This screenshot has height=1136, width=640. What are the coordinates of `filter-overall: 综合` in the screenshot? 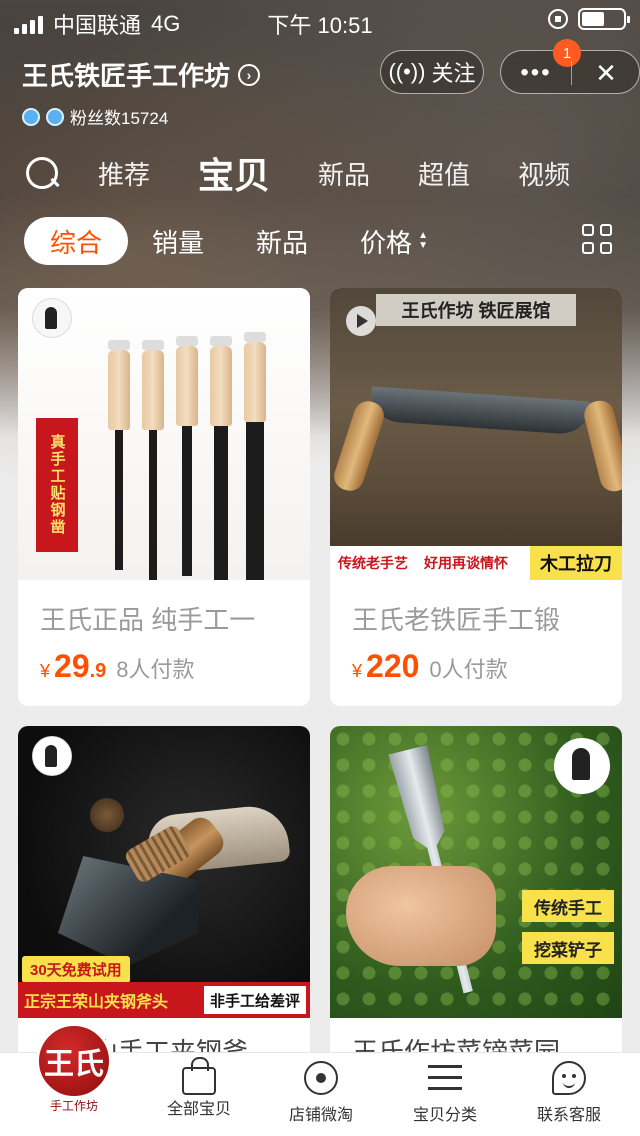 It's located at (76, 241).